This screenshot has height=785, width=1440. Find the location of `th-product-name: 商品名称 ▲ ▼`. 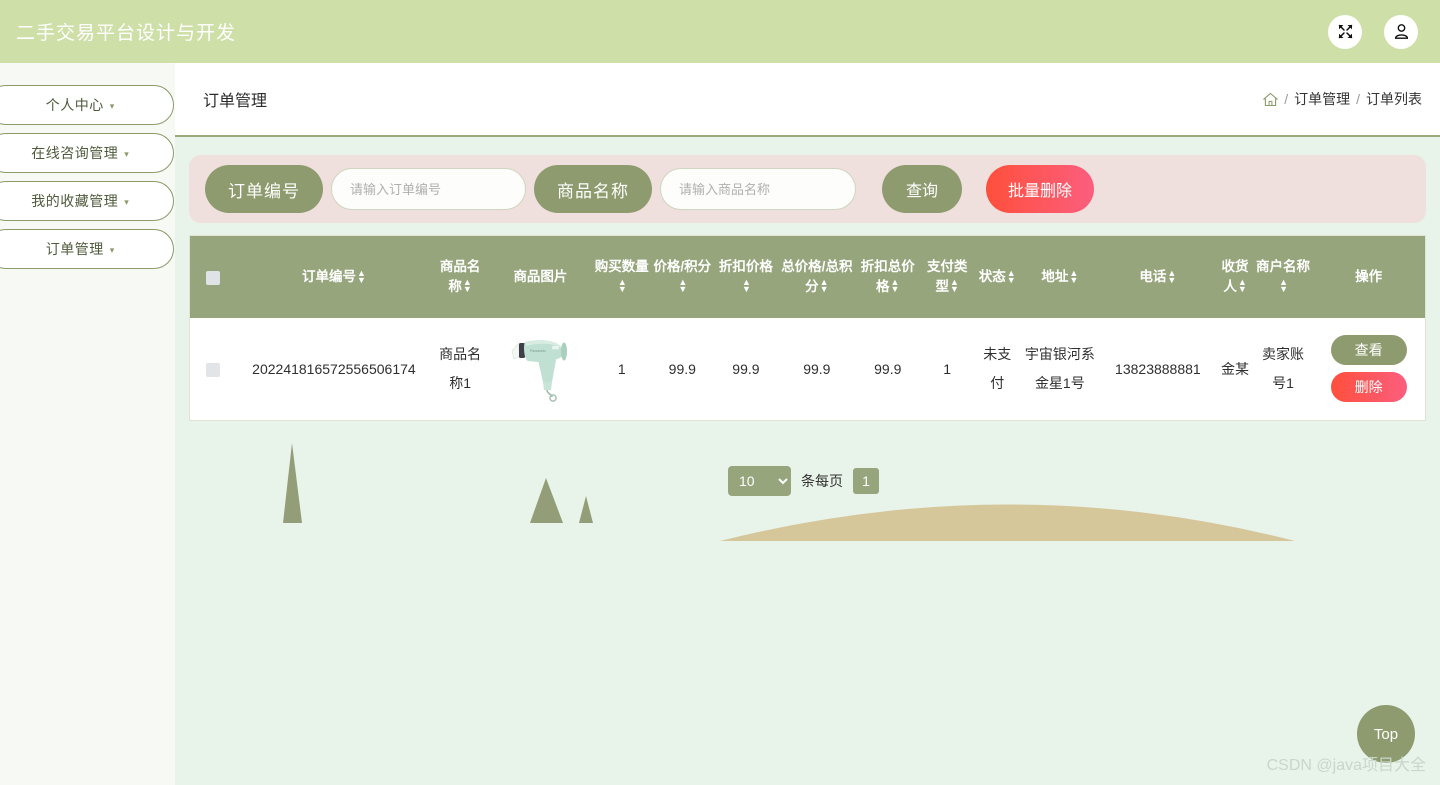

th-product-name: 商品名称 ▲ ▼ is located at coordinates (460, 277).